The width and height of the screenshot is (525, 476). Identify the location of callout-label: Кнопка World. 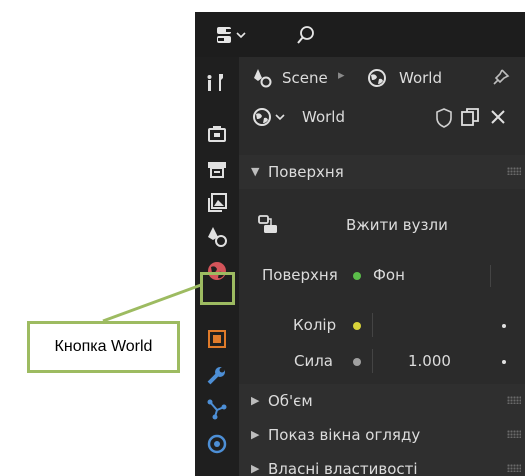
(103, 346).